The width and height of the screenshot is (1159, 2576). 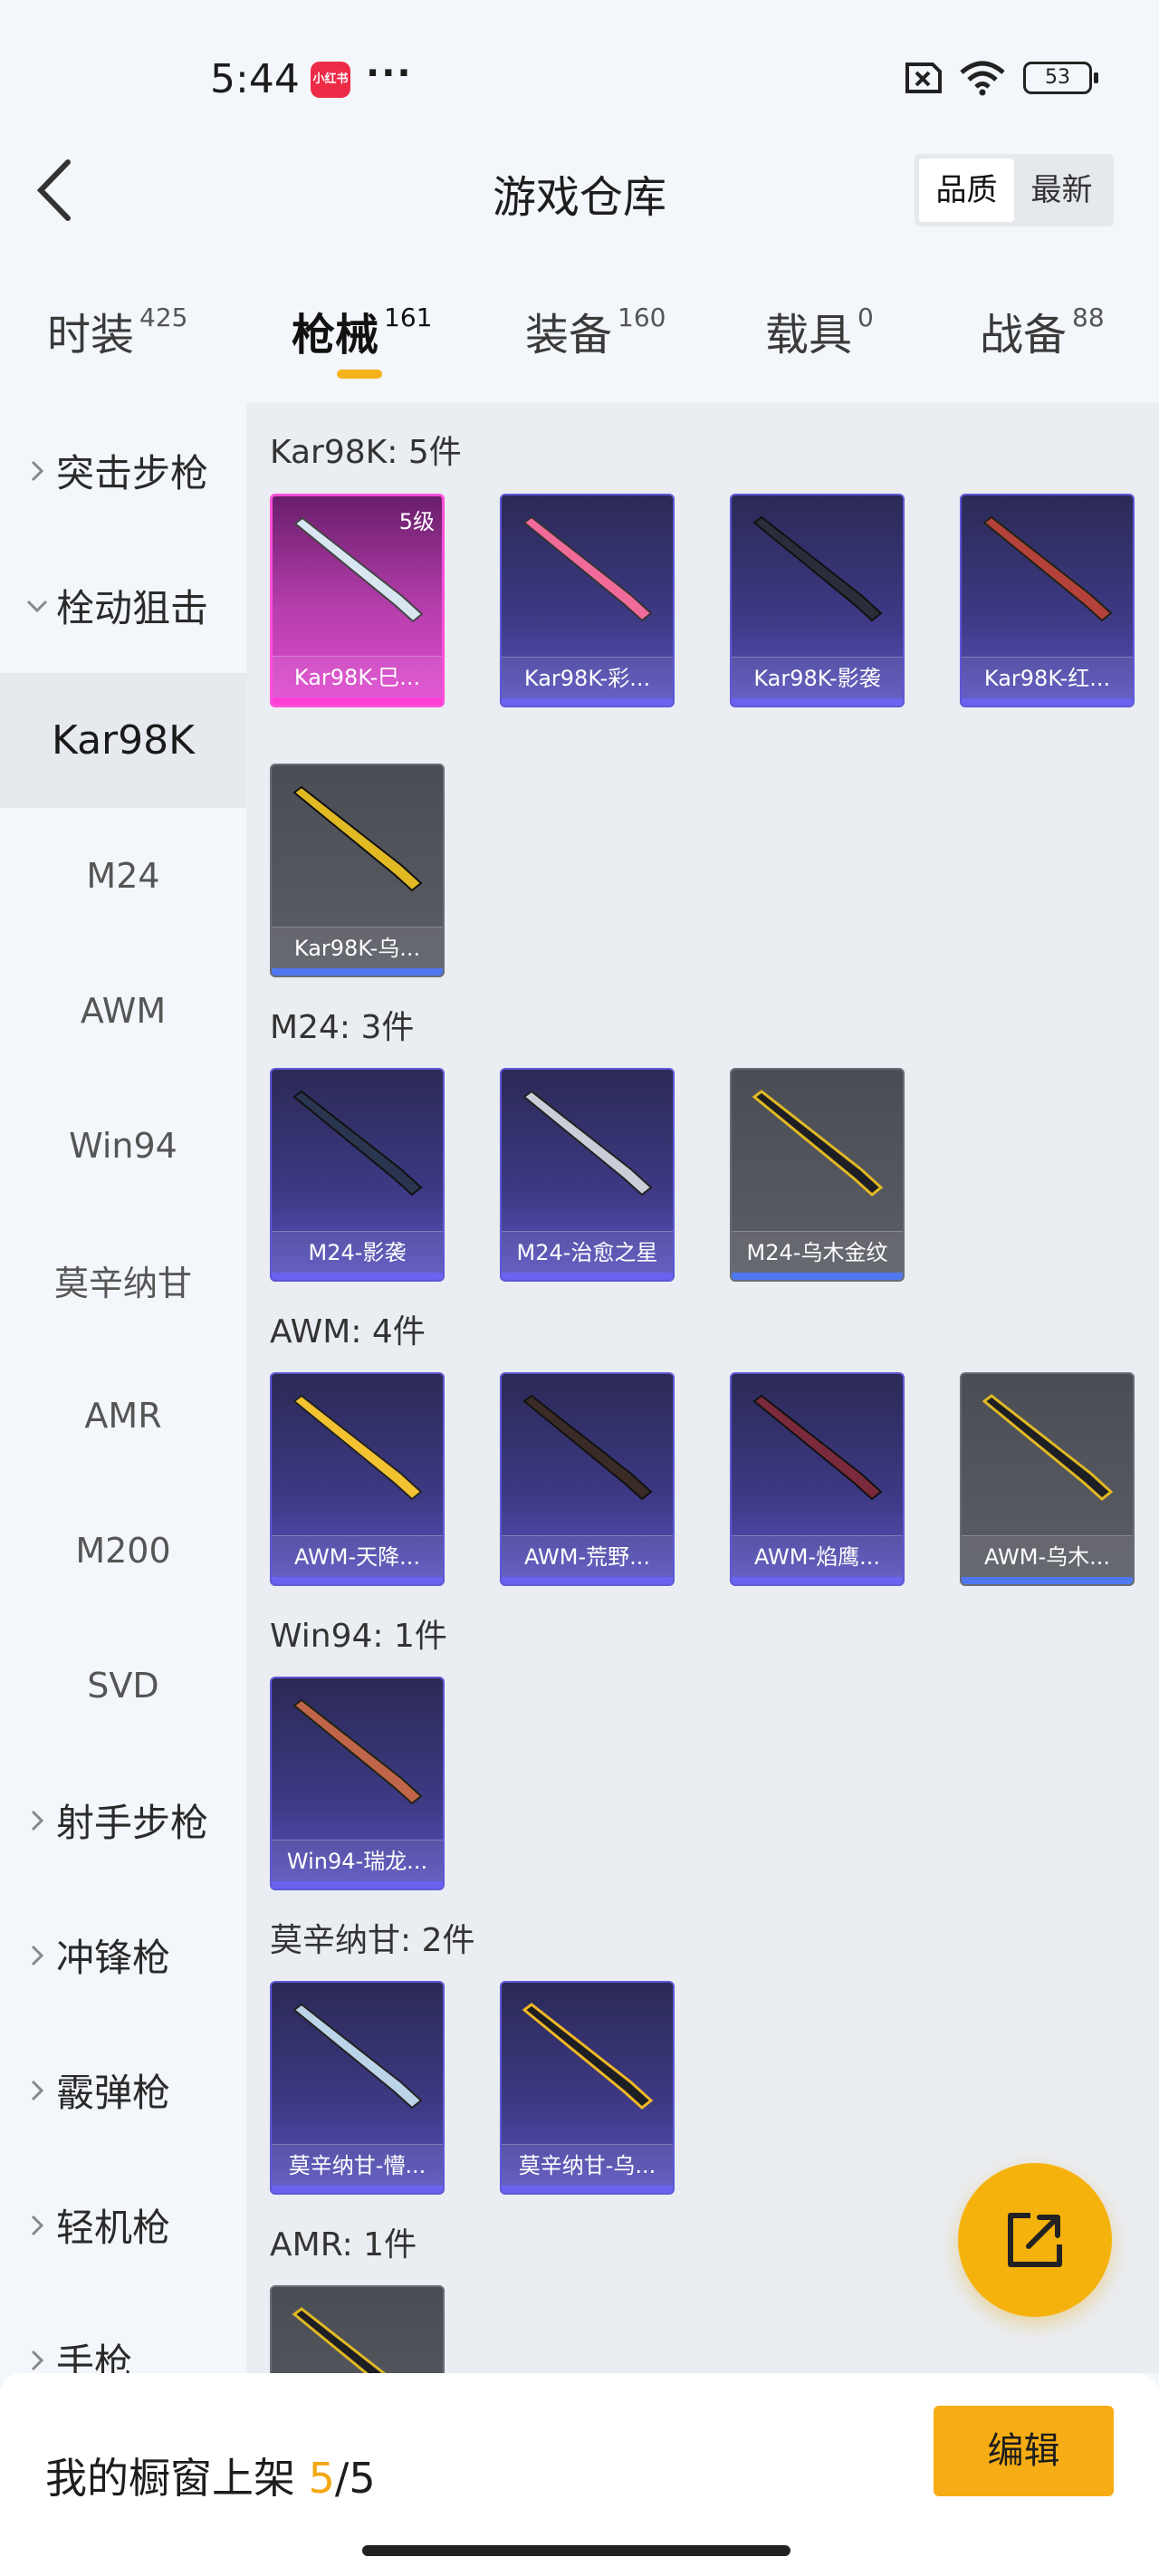 I want to click on tab-label: 战备, so click(x=1024, y=335).